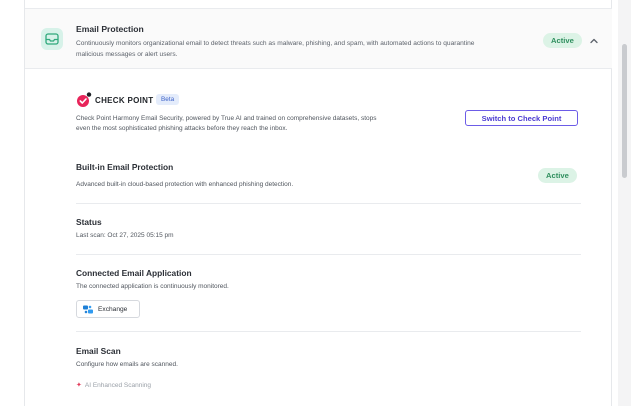  I want to click on mail-tray-icon, so click(52, 39).